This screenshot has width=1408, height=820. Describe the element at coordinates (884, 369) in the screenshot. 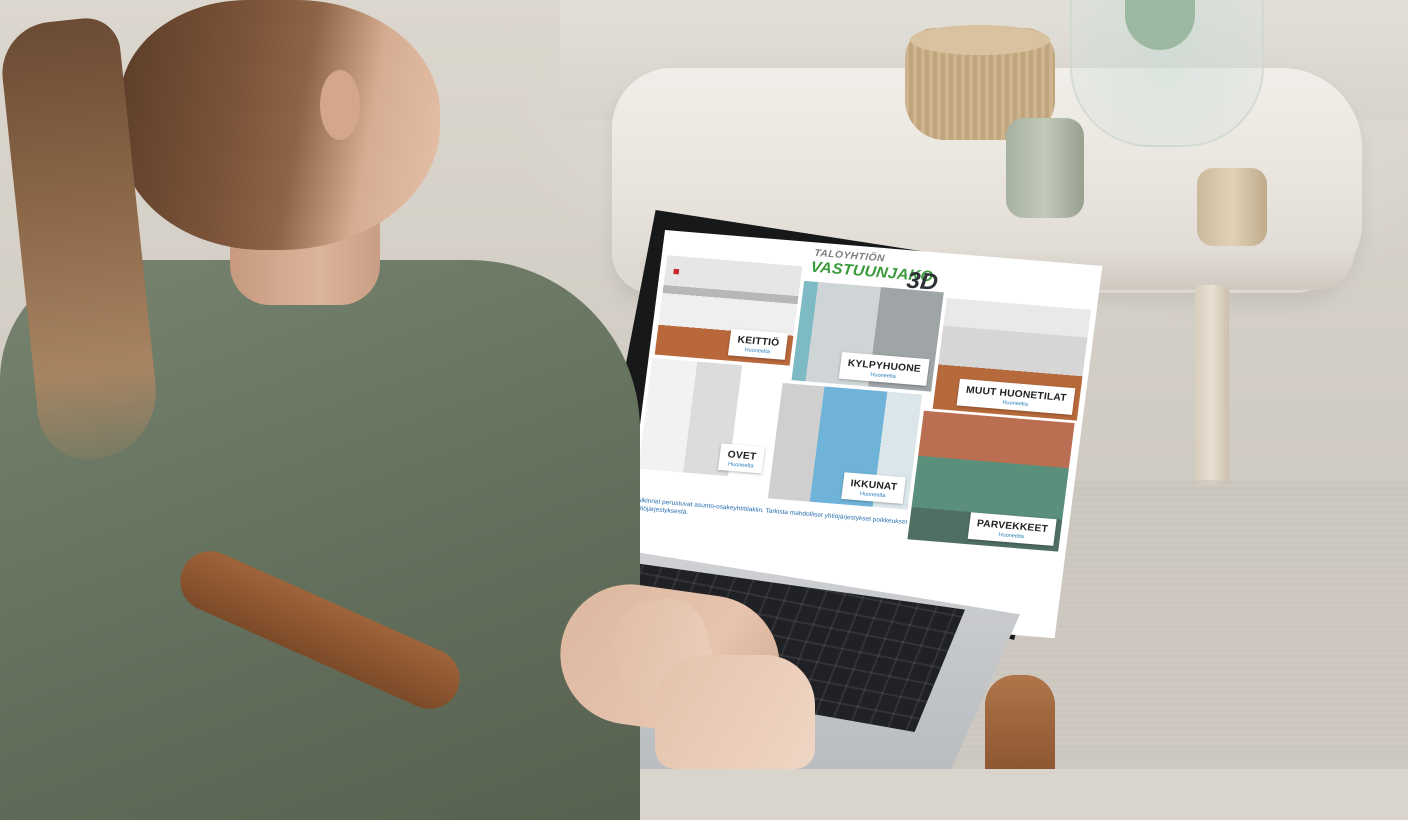

I see `room-card: KYLPYHUONE Huoneelta` at that location.